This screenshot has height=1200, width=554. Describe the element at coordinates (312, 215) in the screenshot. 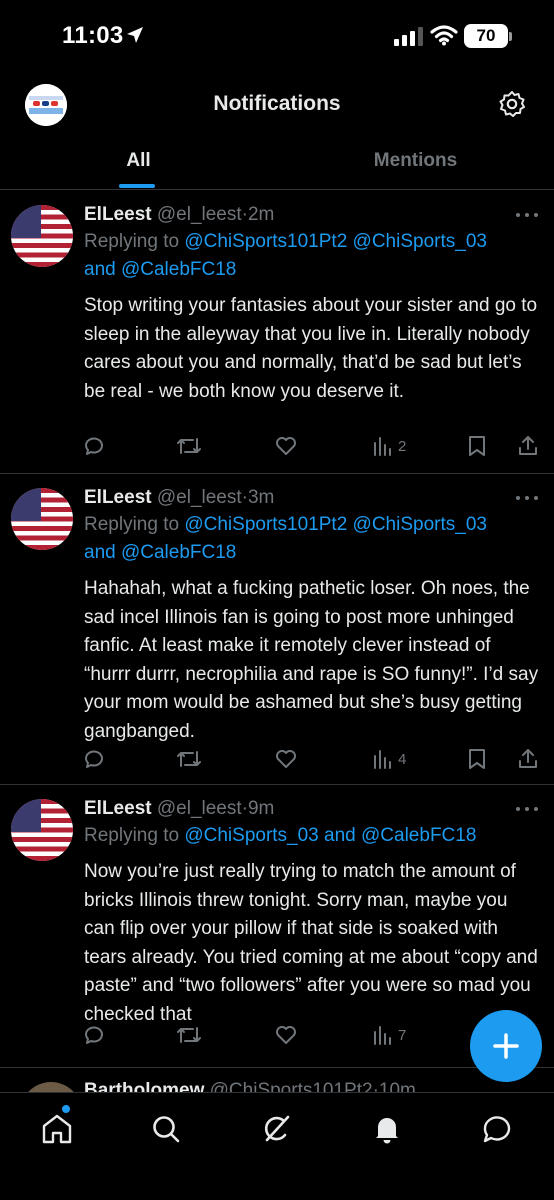

I see `tweet-header: ElLeest @el_leest·2m` at that location.